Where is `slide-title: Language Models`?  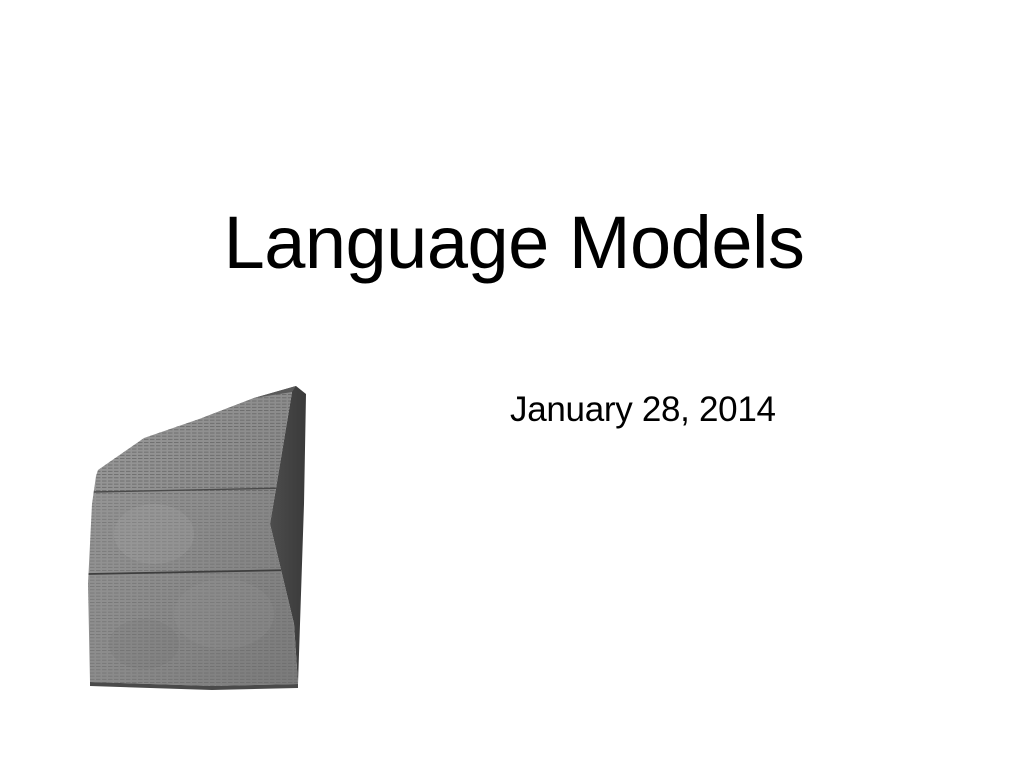 slide-title: Language Models is located at coordinates (514, 242).